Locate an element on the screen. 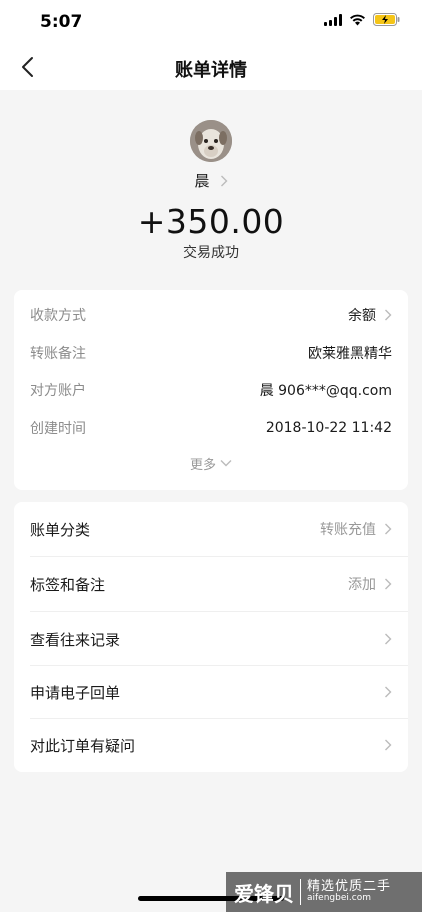 This screenshot has height=912, width=422. payer-name: 晨 is located at coordinates (202, 181).